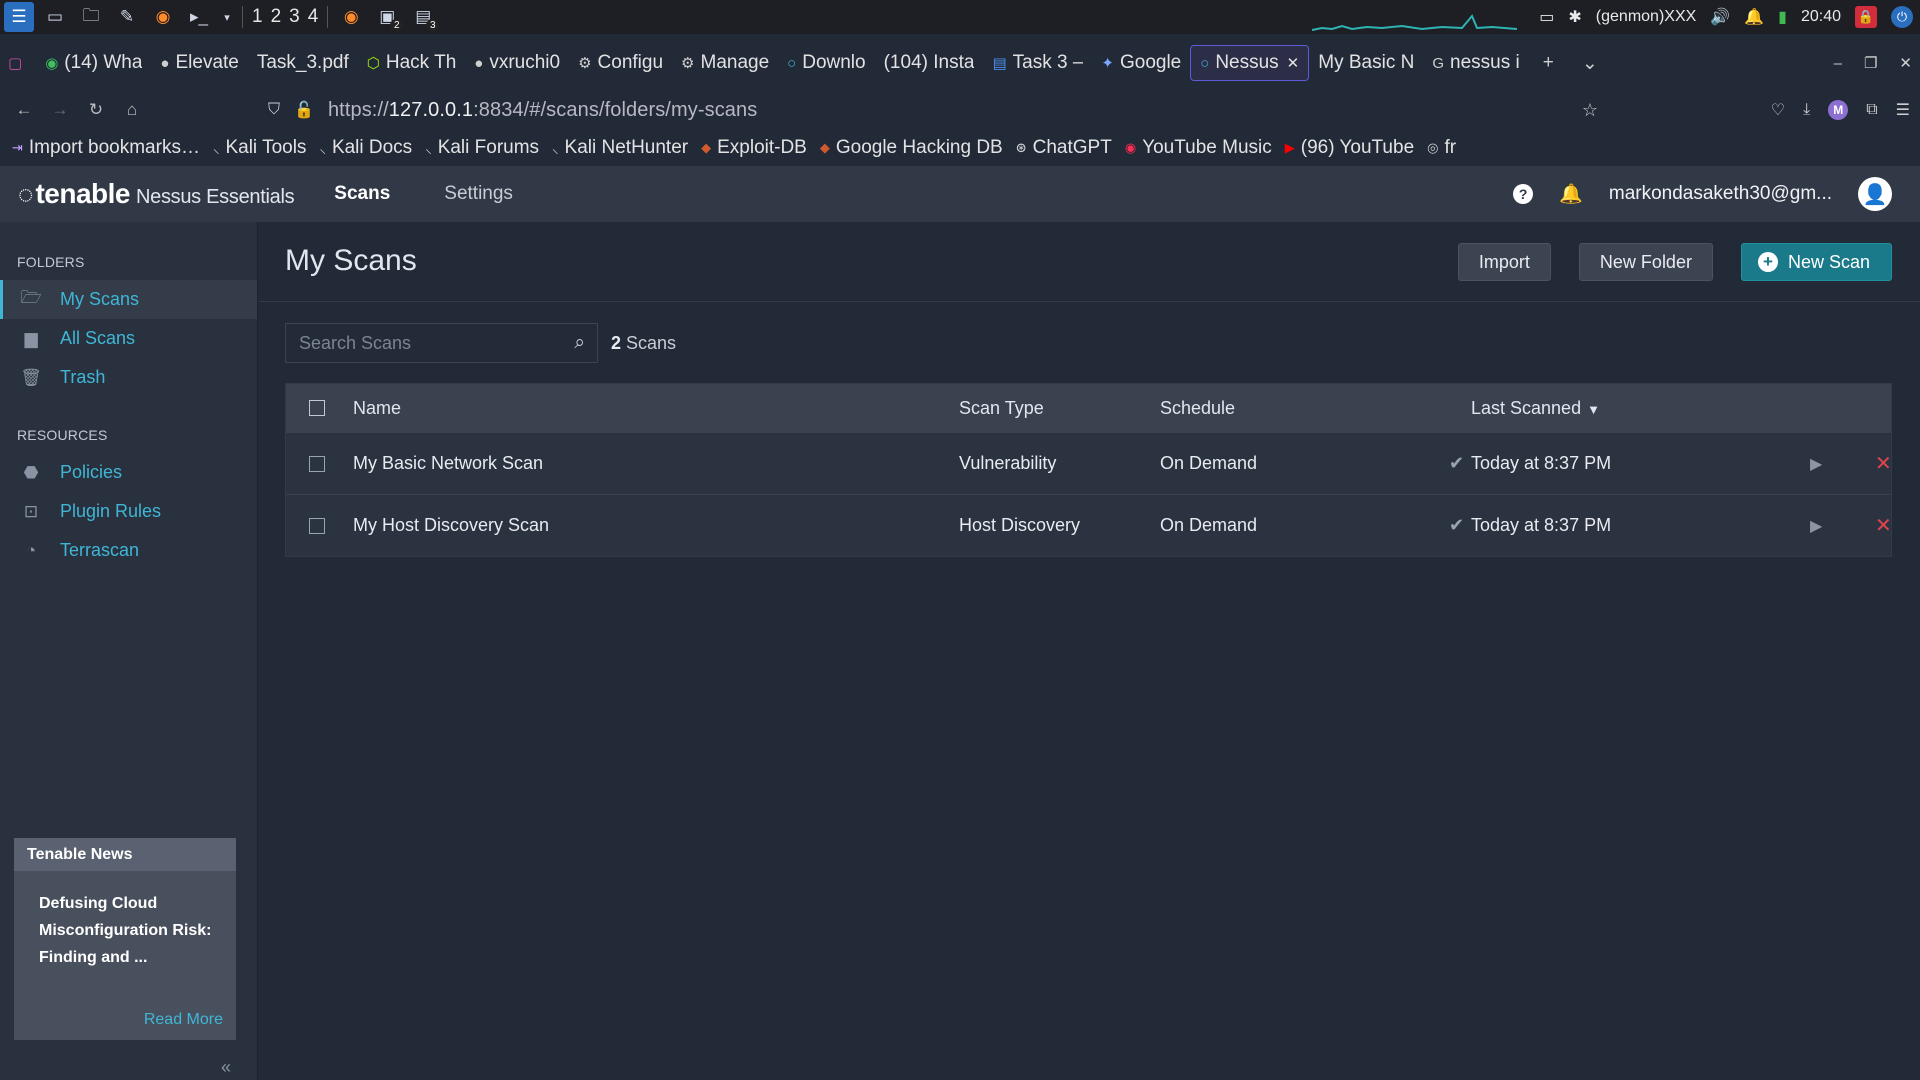 This screenshot has height=1080, width=1920. I want to click on reload-icon: ↻, so click(96, 110).